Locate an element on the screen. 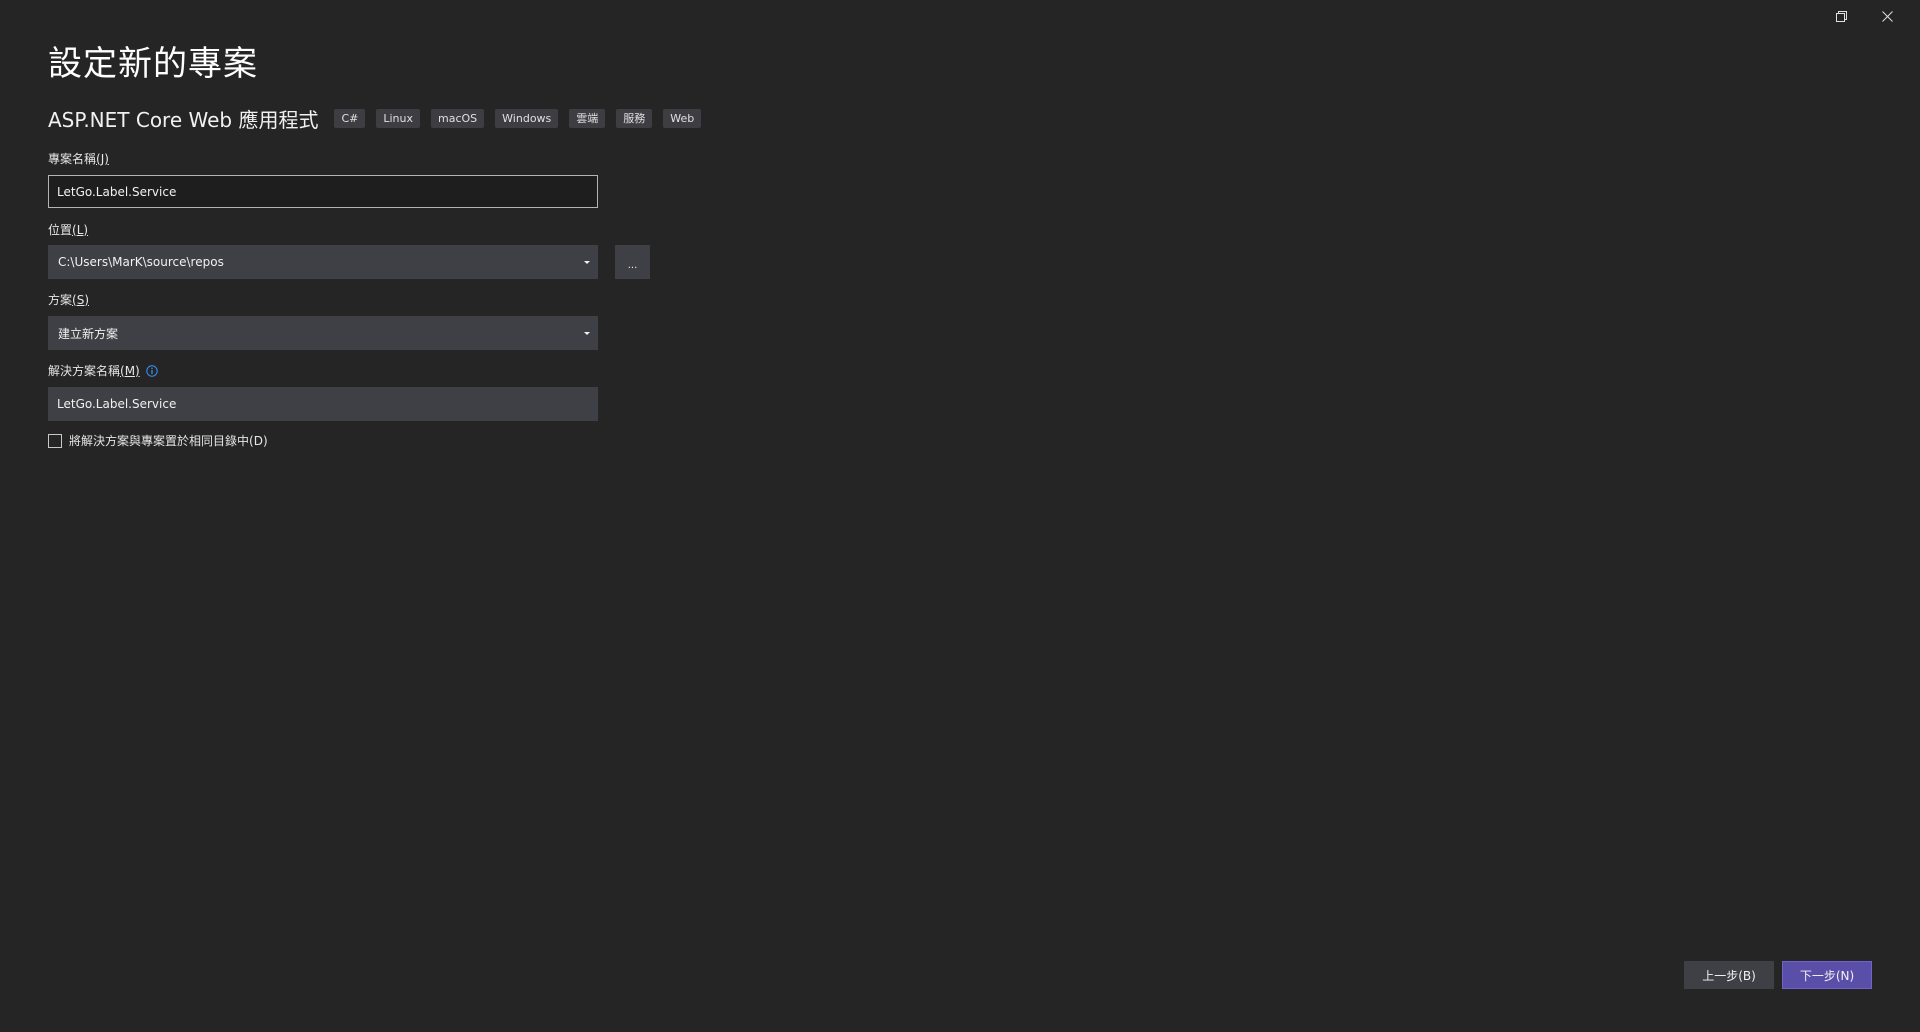 The width and height of the screenshot is (1920, 1032). solution-name-label: 解決方案名稱 (M) is located at coordinates (103, 370).